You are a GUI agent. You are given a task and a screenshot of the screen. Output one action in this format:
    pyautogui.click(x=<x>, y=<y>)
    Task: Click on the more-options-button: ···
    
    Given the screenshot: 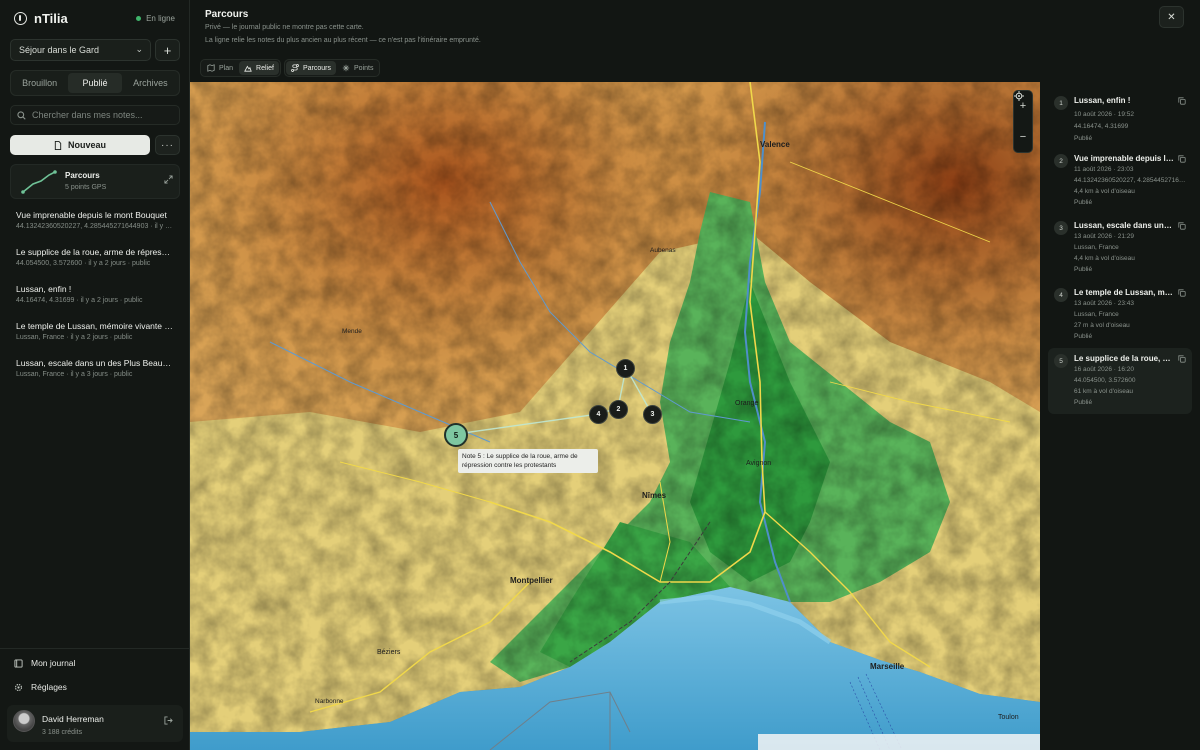 What is the action you would take?
    pyautogui.click(x=167, y=145)
    